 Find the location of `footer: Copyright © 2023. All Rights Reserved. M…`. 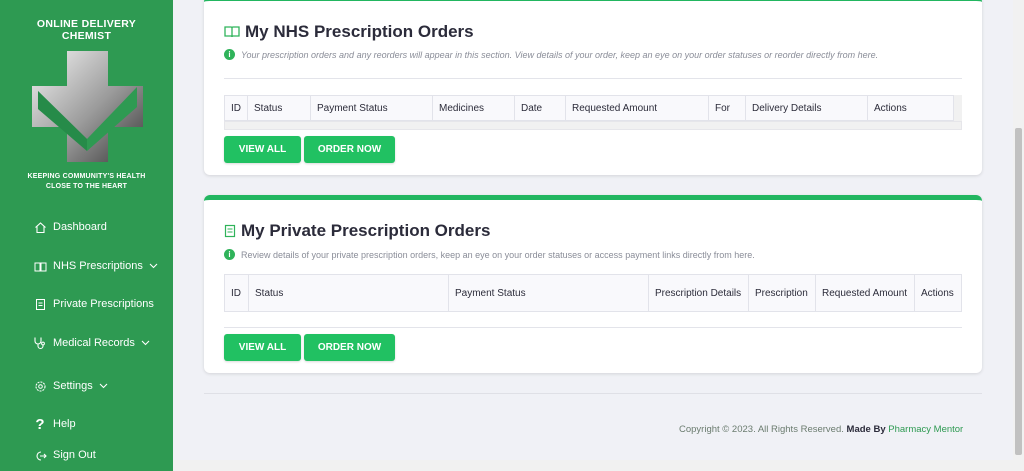

footer: Copyright © 2023. All Rights Reserved. M… is located at coordinates (821, 429).